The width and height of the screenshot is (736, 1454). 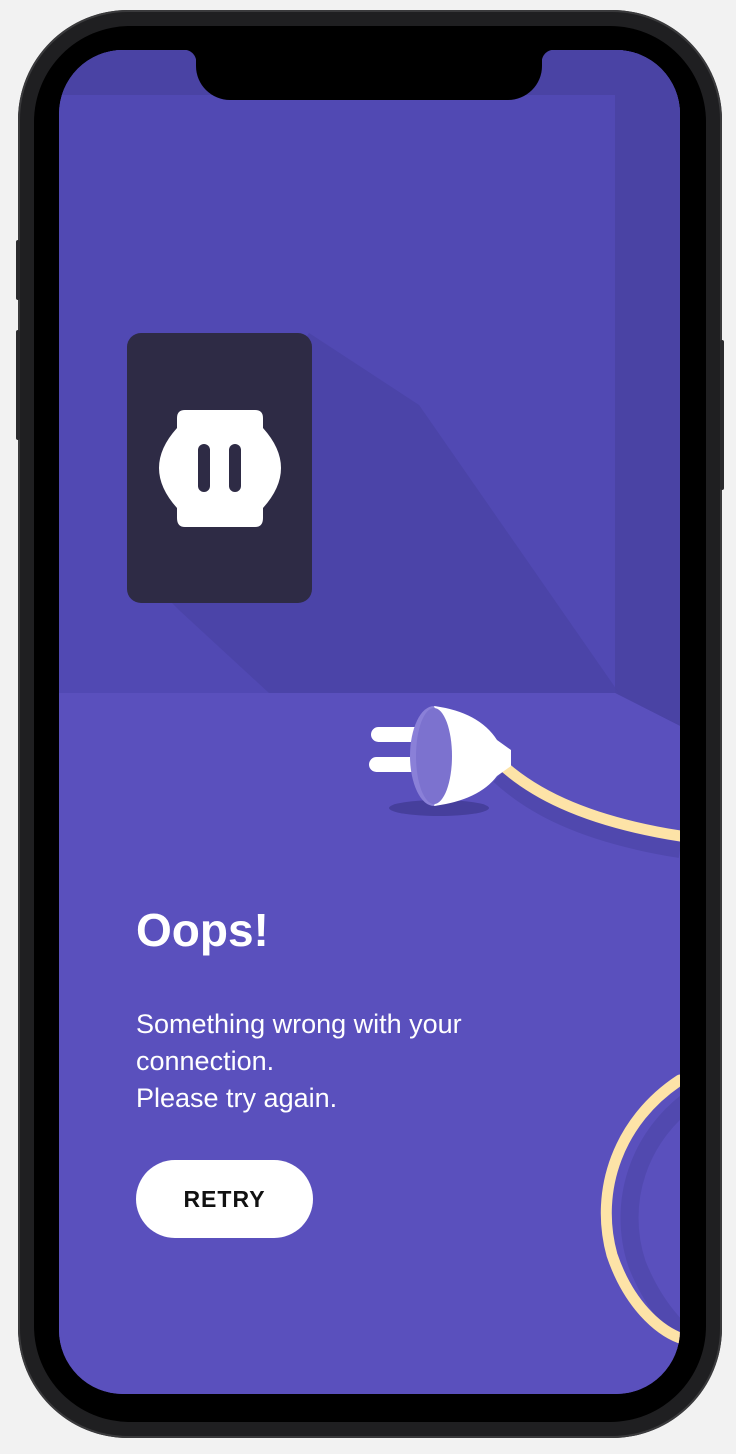 What do you see at coordinates (204, 468) in the screenshot?
I see `outlet-slot-left` at bounding box center [204, 468].